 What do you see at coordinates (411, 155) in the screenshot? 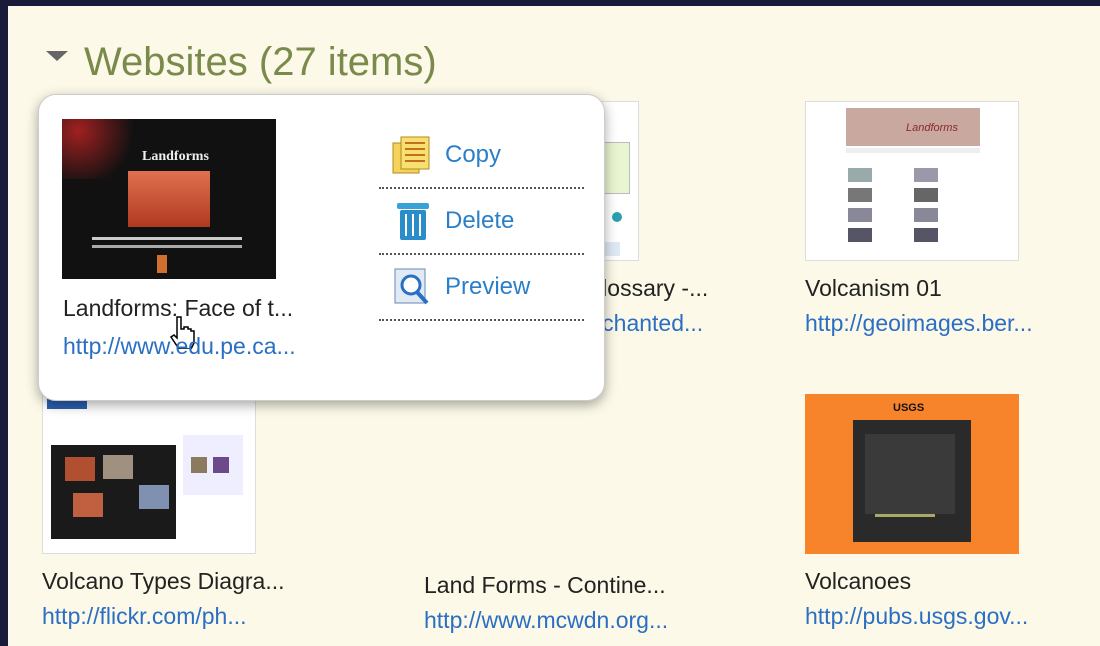
I see `copy-icon` at bounding box center [411, 155].